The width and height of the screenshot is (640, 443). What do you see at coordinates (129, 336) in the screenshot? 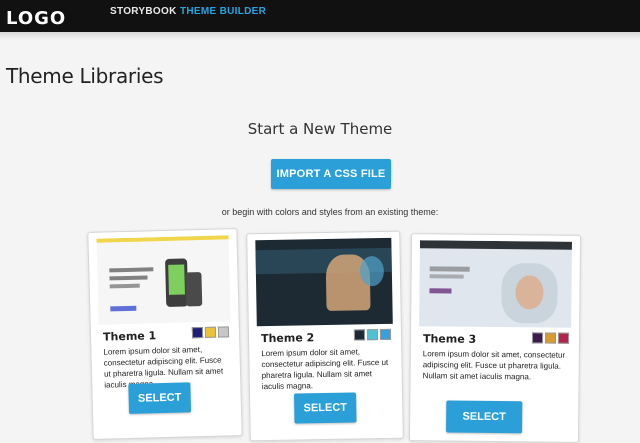
I see `theme-name: Theme 1` at bounding box center [129, 336].